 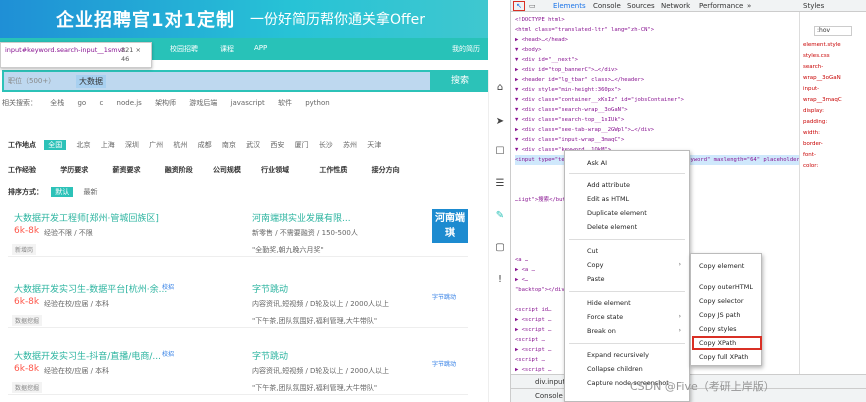 What do you see at coordinates (608, 199) in the screenshot?
I see `menu-edit-html: Edit as HTML` at bounding box center [608, 199].